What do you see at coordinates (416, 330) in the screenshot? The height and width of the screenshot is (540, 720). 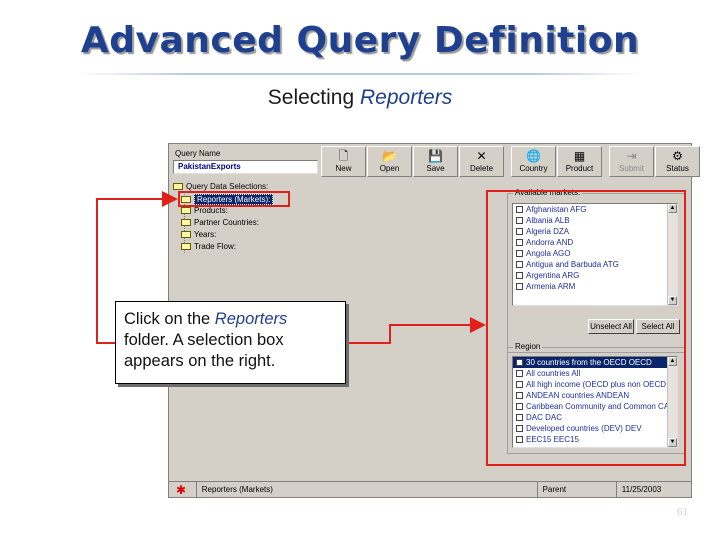 I see `arrow-to-selection-panel` at bounding box center [416, 330].